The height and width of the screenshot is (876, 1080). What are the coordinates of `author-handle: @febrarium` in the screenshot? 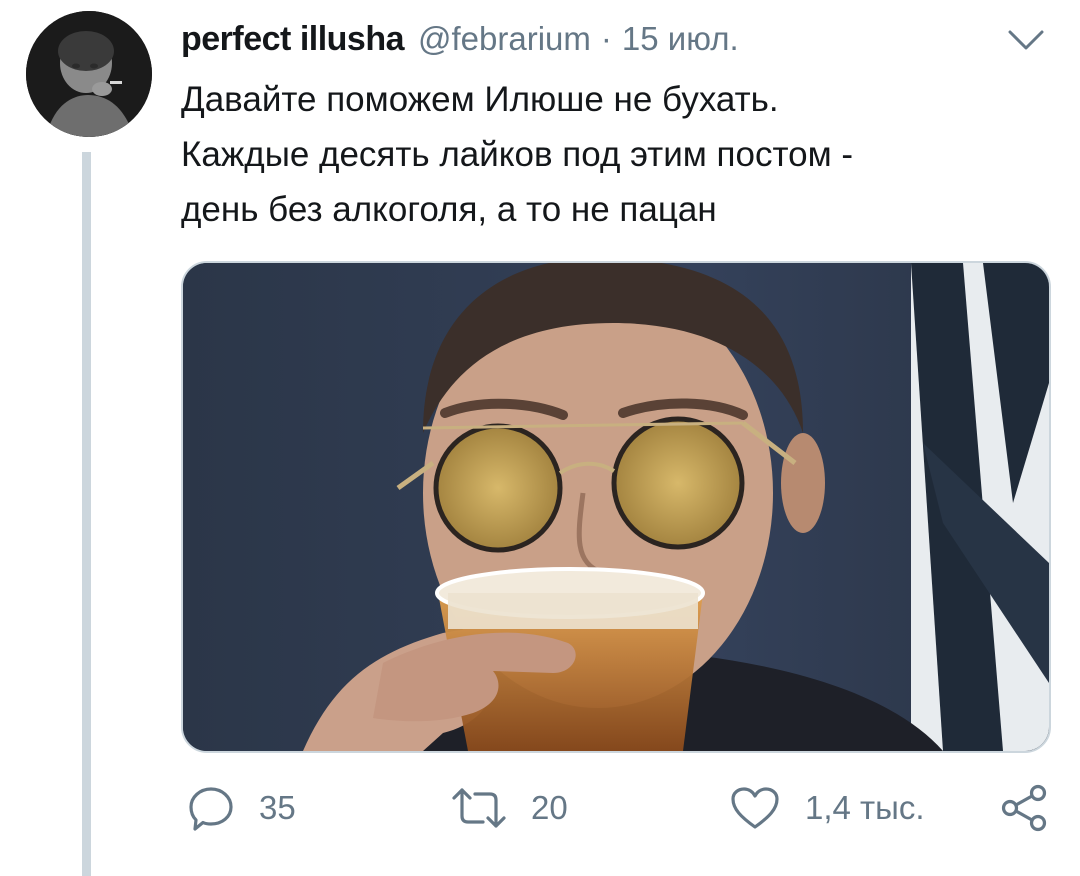 It's located at (504, 39).